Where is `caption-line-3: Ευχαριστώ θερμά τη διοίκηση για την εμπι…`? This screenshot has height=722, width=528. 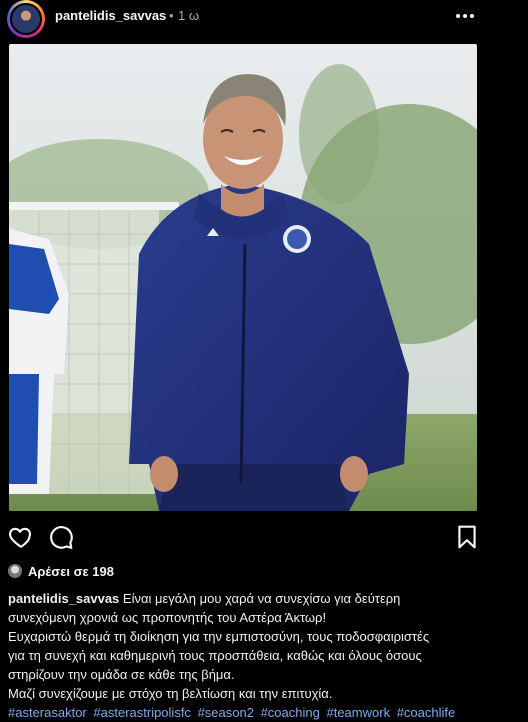
caption-line-3: Ευχαριστώ θερμά τη διοίκηση για την εμπι… is located at coordinates (219, 636).